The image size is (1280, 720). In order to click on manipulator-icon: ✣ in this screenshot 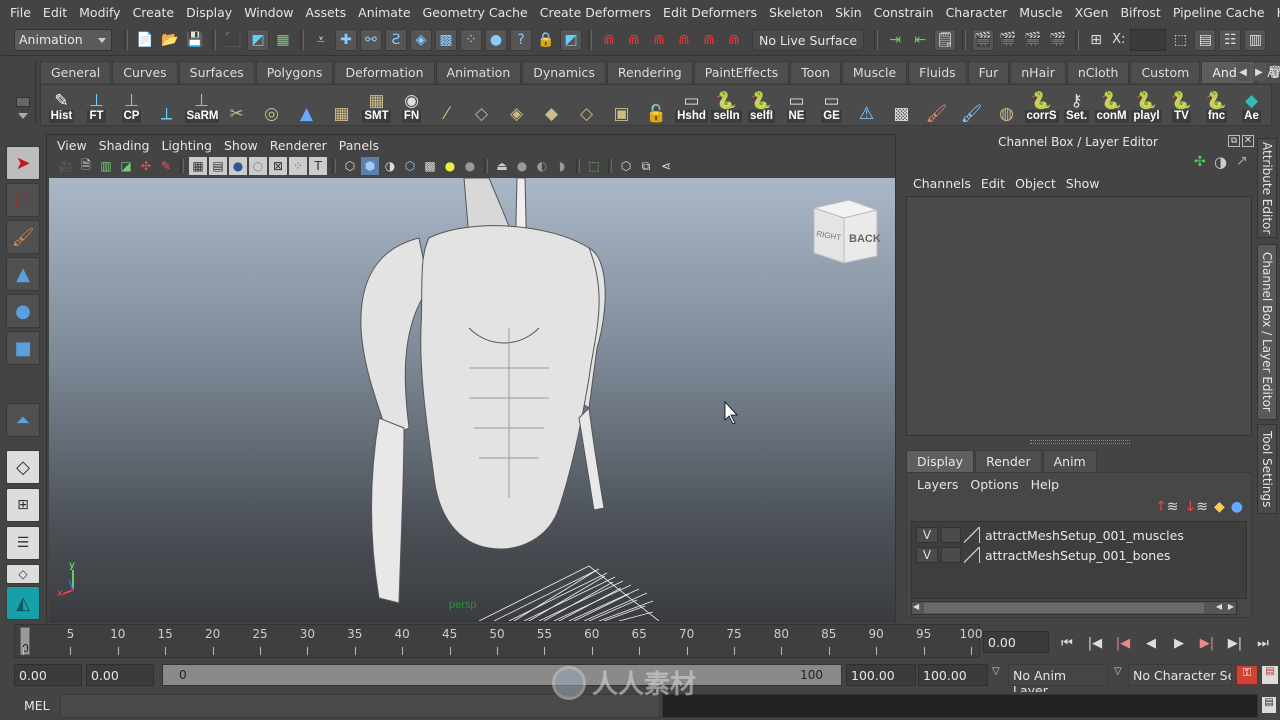, I will do `click(1200, 162)`.